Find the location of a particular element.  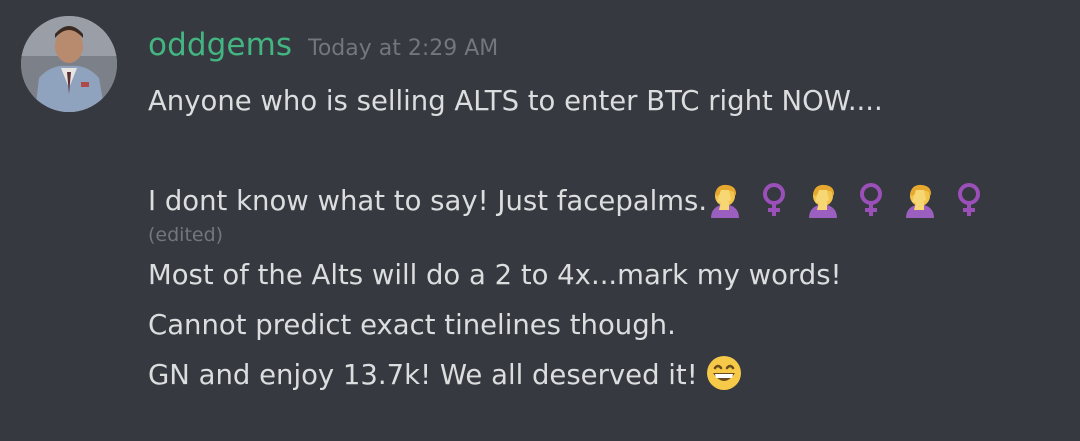

avatar-icon is located at coordinates (69, 64).